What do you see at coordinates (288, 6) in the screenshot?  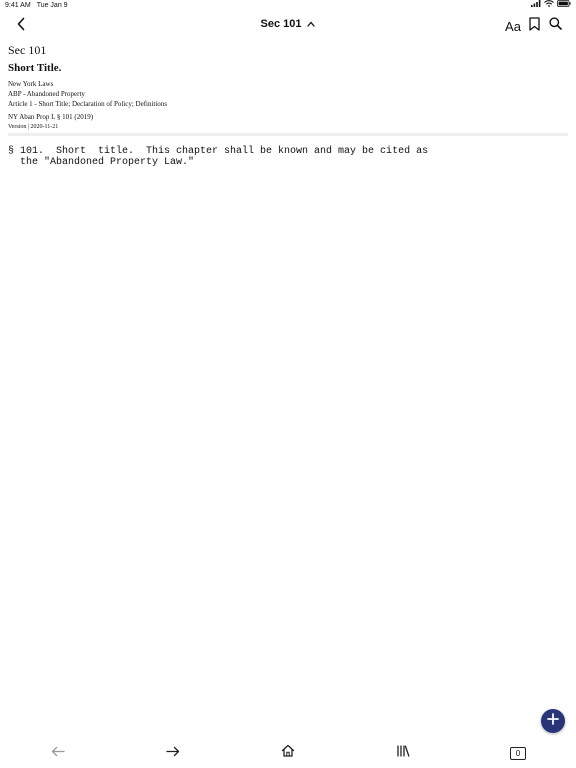 I see `status-bar: 9:41 AM Tue Jan 9` at bounding box center [288, 6].